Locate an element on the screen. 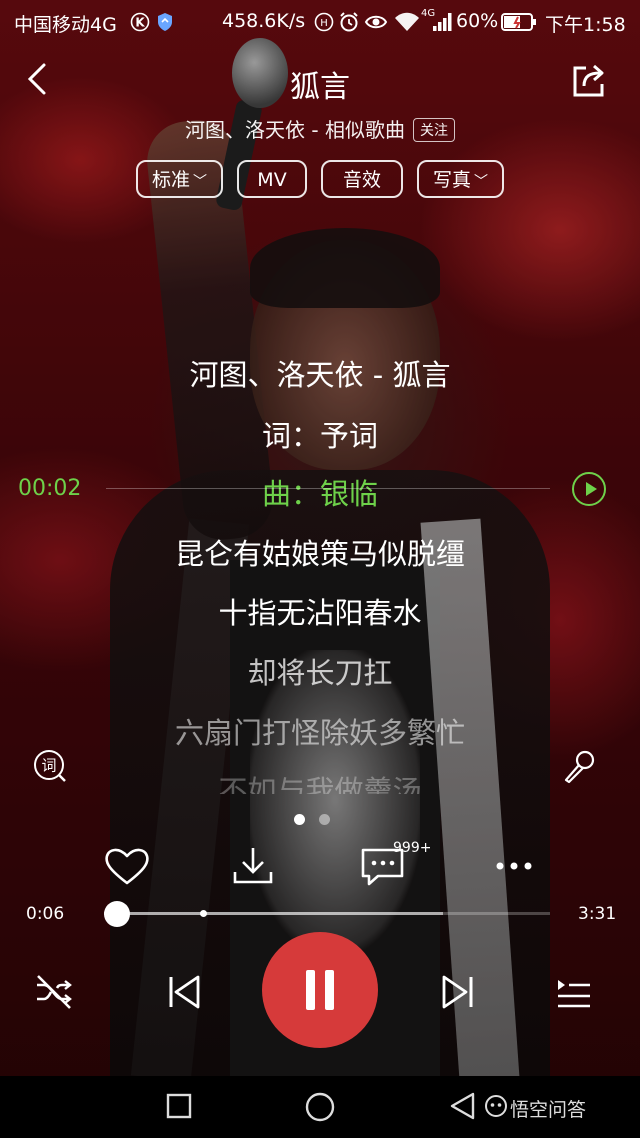 The height and width of the screenshot is (1138, 640). current-time: 0:06 is located at coordinates (45, 914).